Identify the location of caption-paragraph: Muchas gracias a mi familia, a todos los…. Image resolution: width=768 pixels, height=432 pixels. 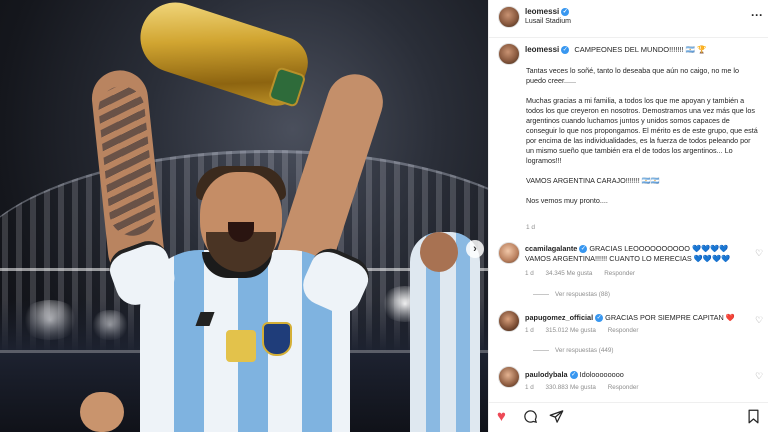
(642, 130).